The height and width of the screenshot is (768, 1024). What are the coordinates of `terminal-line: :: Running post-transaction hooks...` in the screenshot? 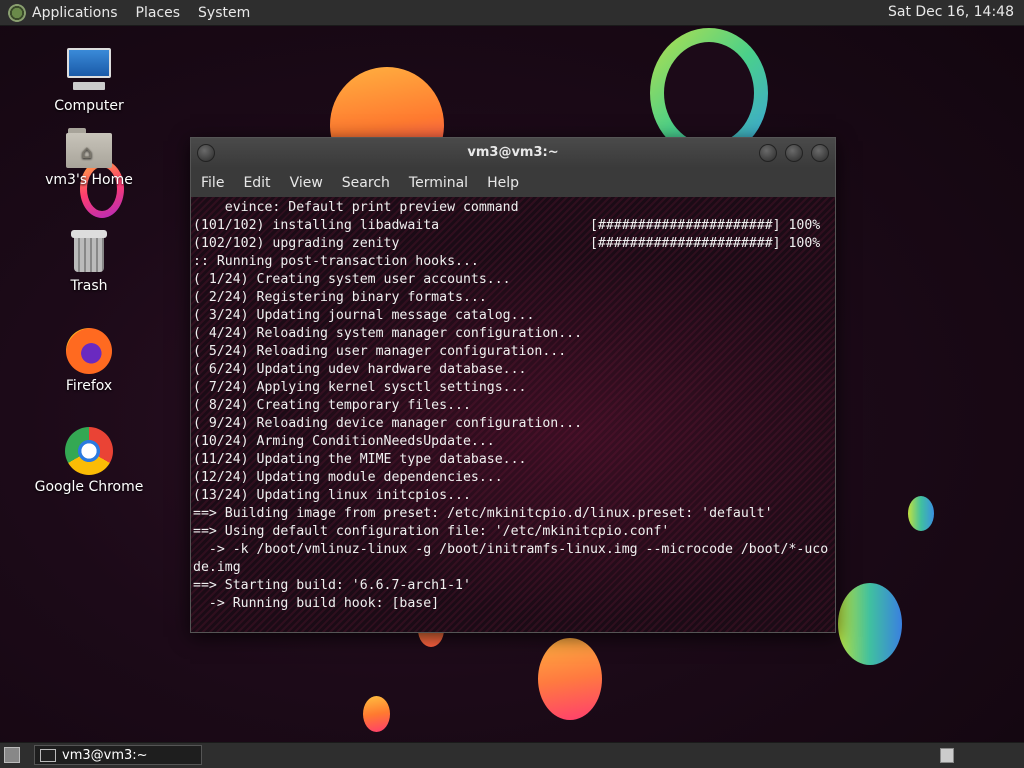 It's located at (336, 261).